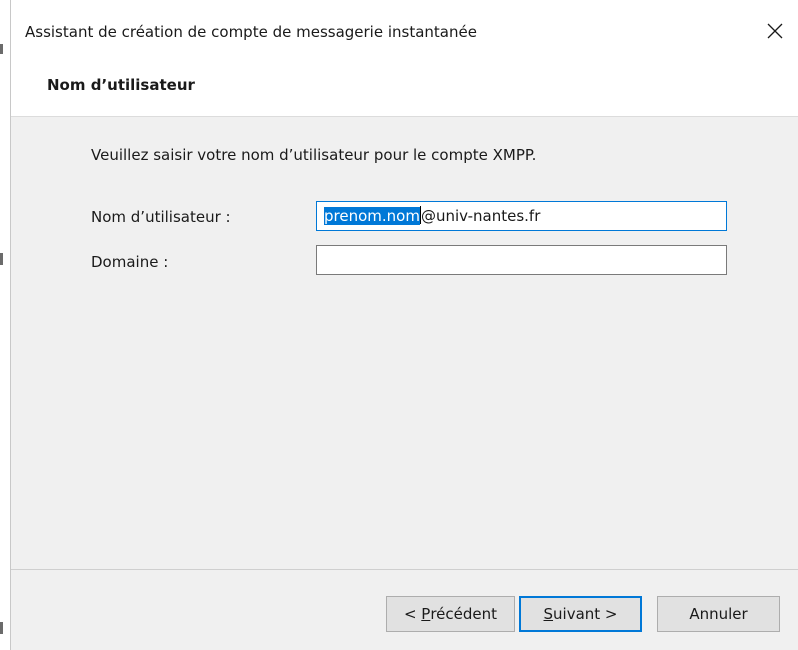 The image size is (798, 650). What do you see at coordinates (130, 262) in the screenshot?
I see `domain-label: Domaine :` at bounding box center [130, 262].